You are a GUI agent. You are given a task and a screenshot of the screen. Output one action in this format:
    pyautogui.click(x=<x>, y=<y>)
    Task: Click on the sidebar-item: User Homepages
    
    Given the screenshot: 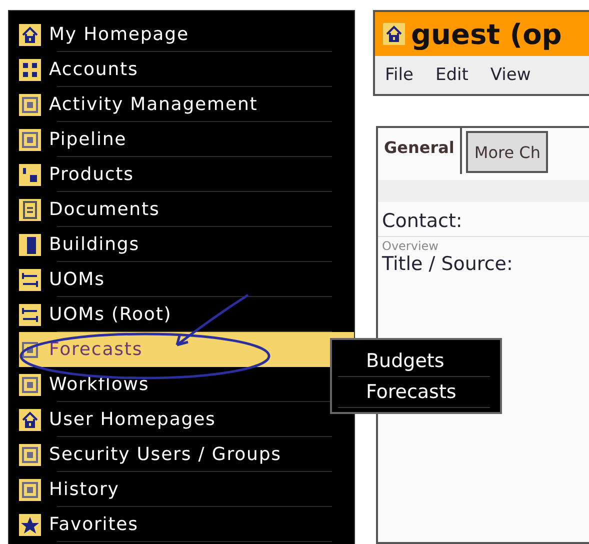 What is the action you would take?
    pyautogui.click(x=175, y=419)
    